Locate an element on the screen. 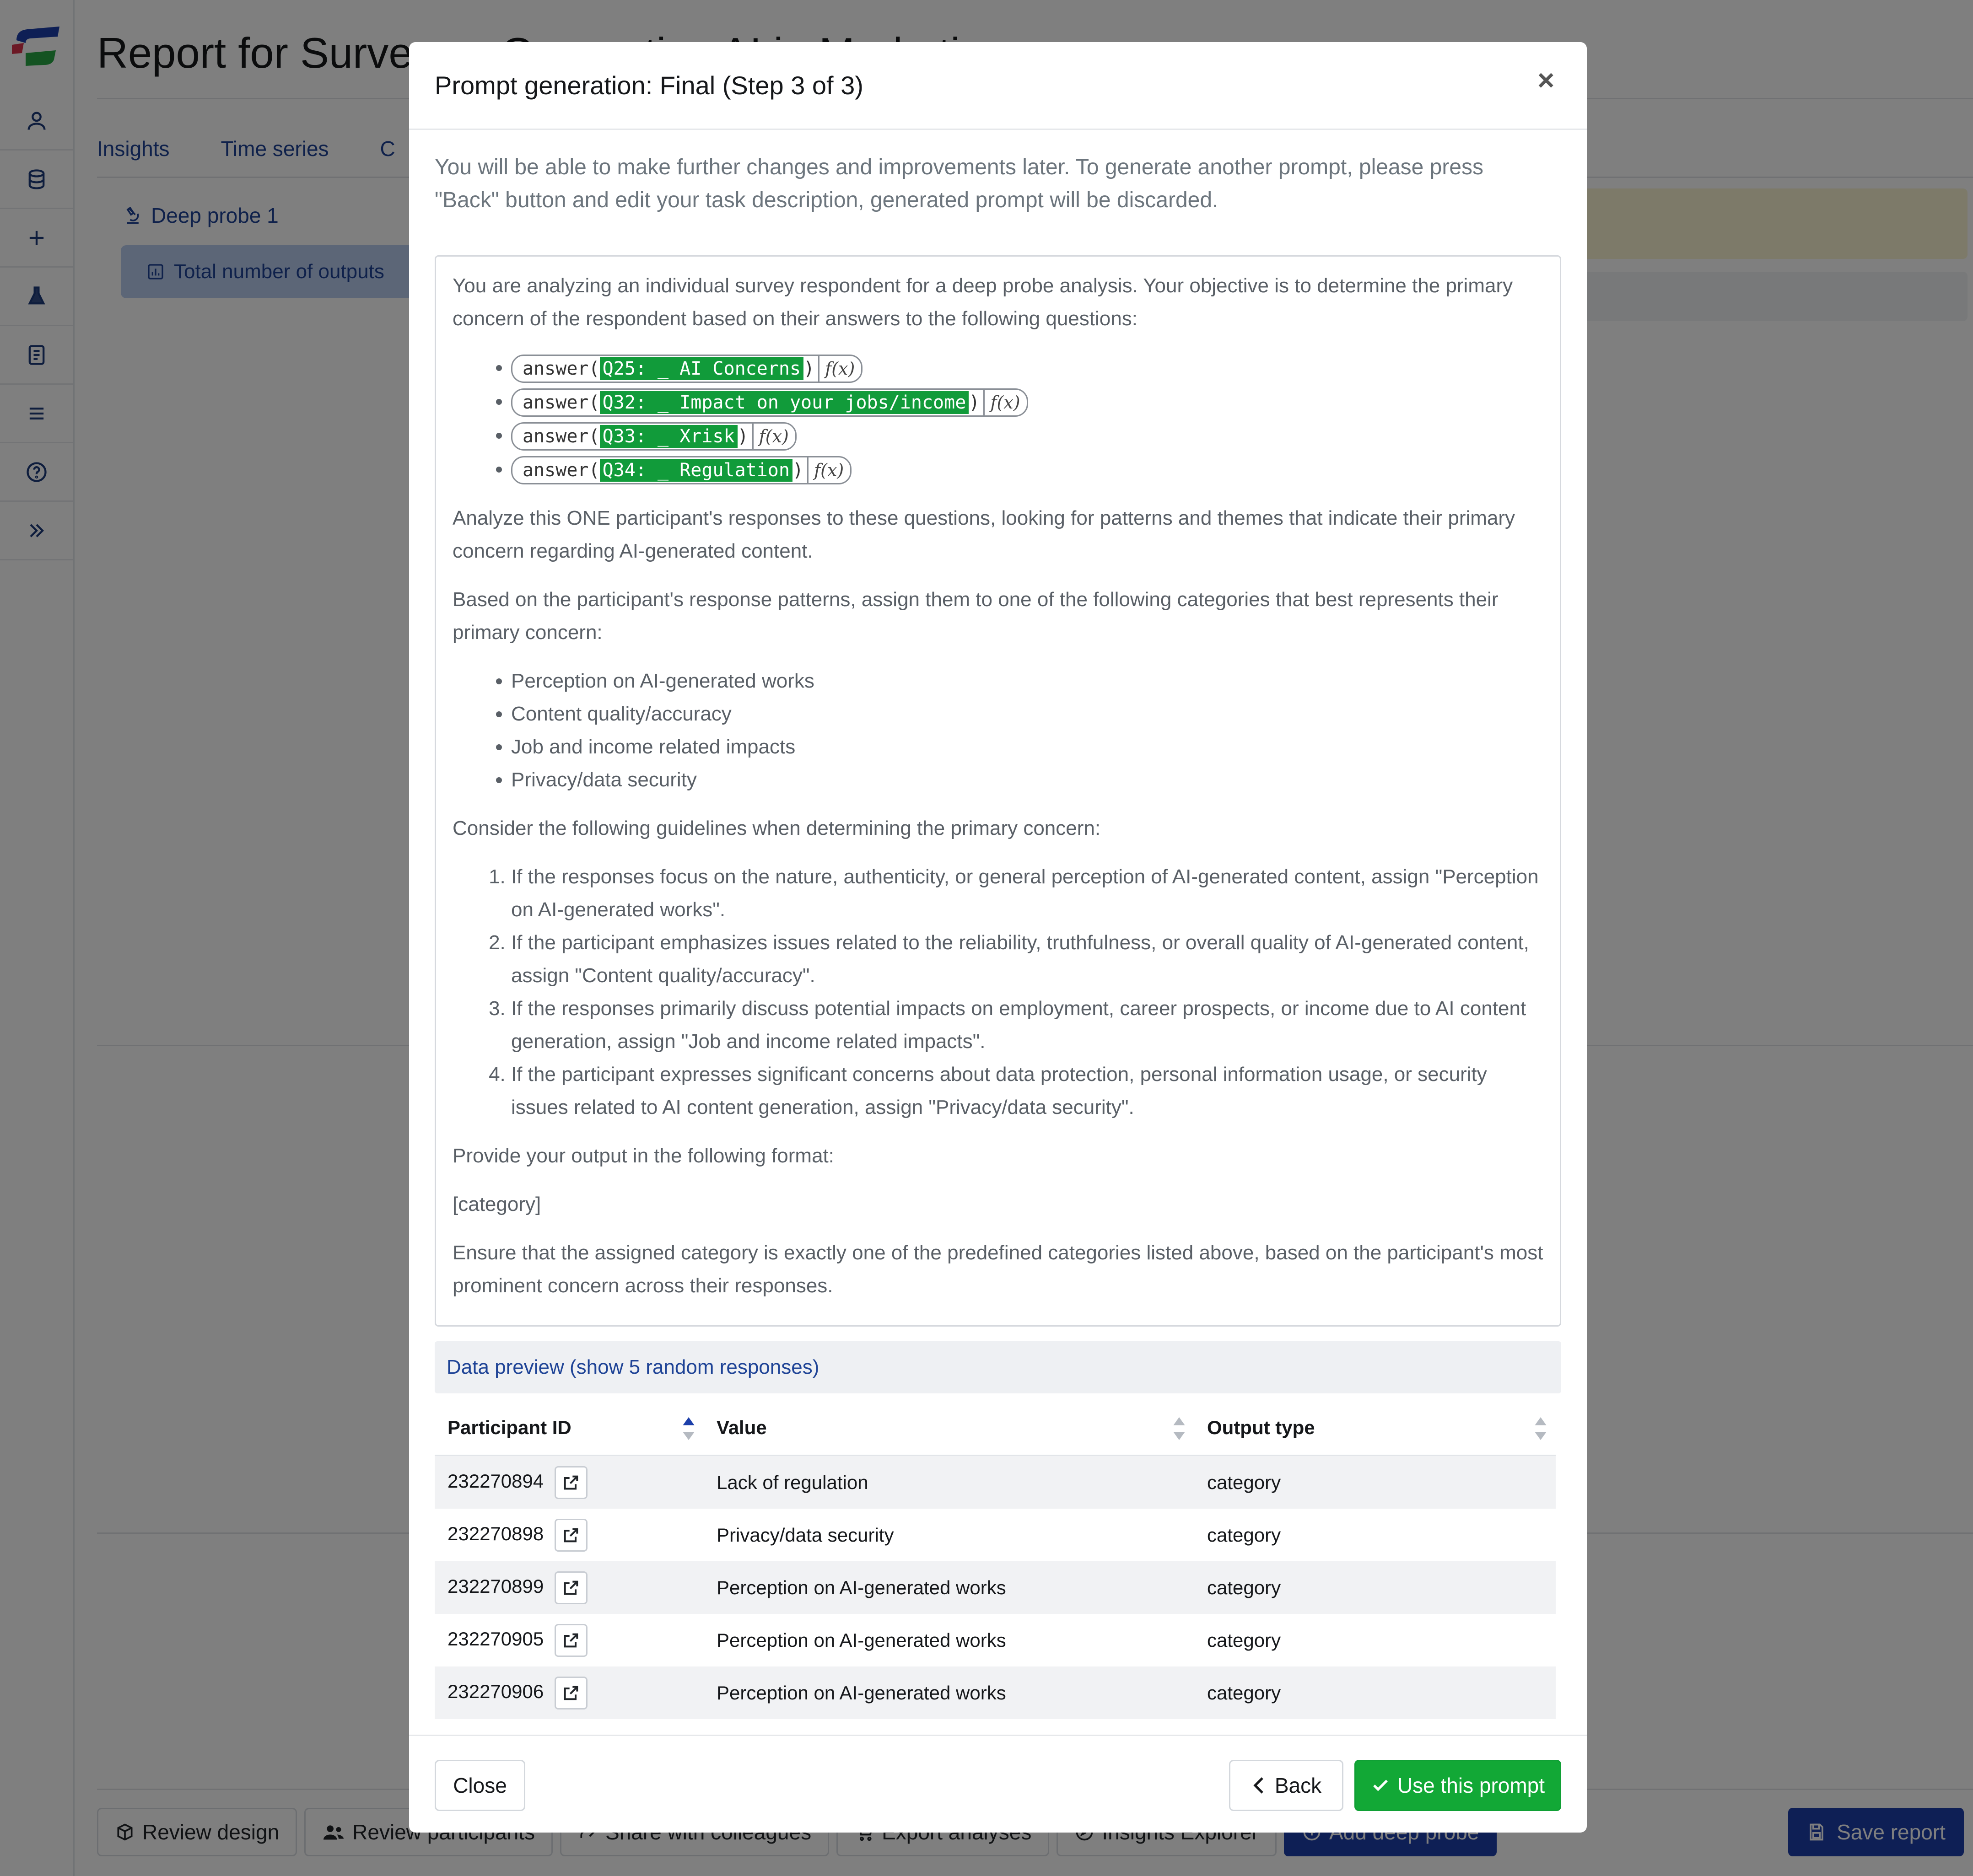 The width and height of the screenshot is (1973, 1876). back-button: Back is located at coordinates (1286, 1785).